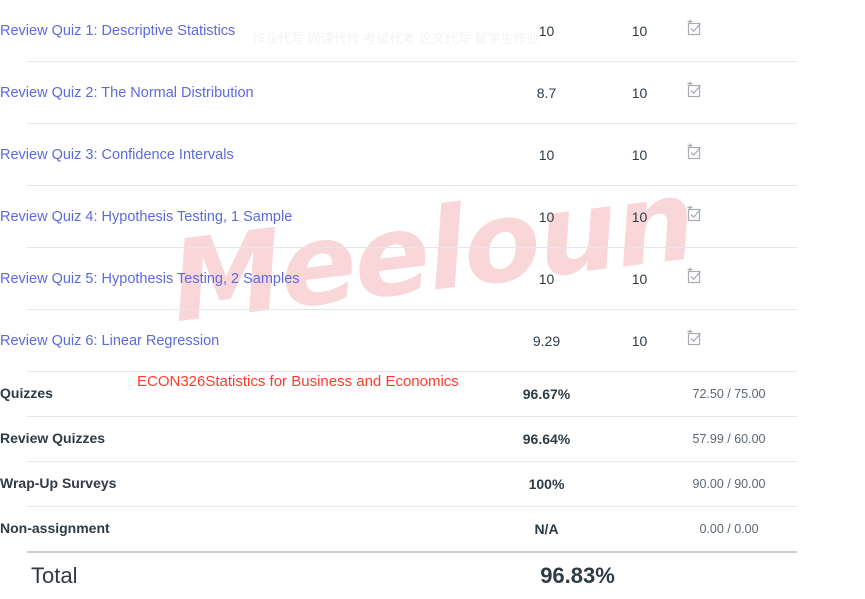  What do you see at coordinates (546, 484) in the screenshot?
I see `group-percent: 100%` at bounding box center [546, 484].